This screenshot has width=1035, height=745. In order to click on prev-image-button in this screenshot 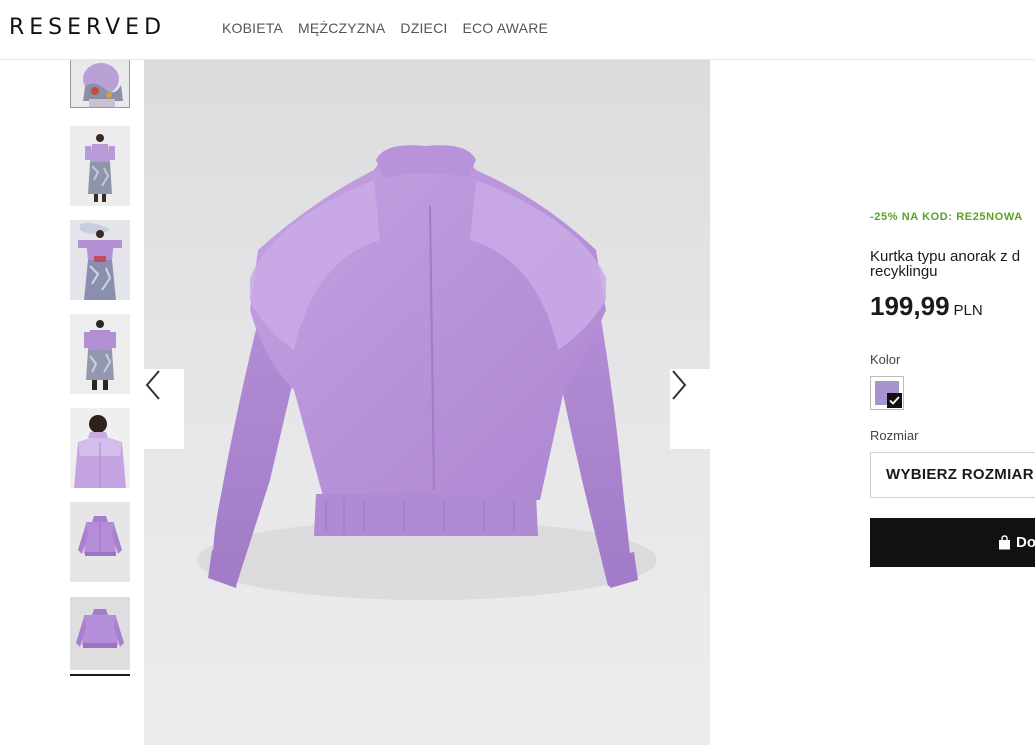, I will do `click(164, 409)`.